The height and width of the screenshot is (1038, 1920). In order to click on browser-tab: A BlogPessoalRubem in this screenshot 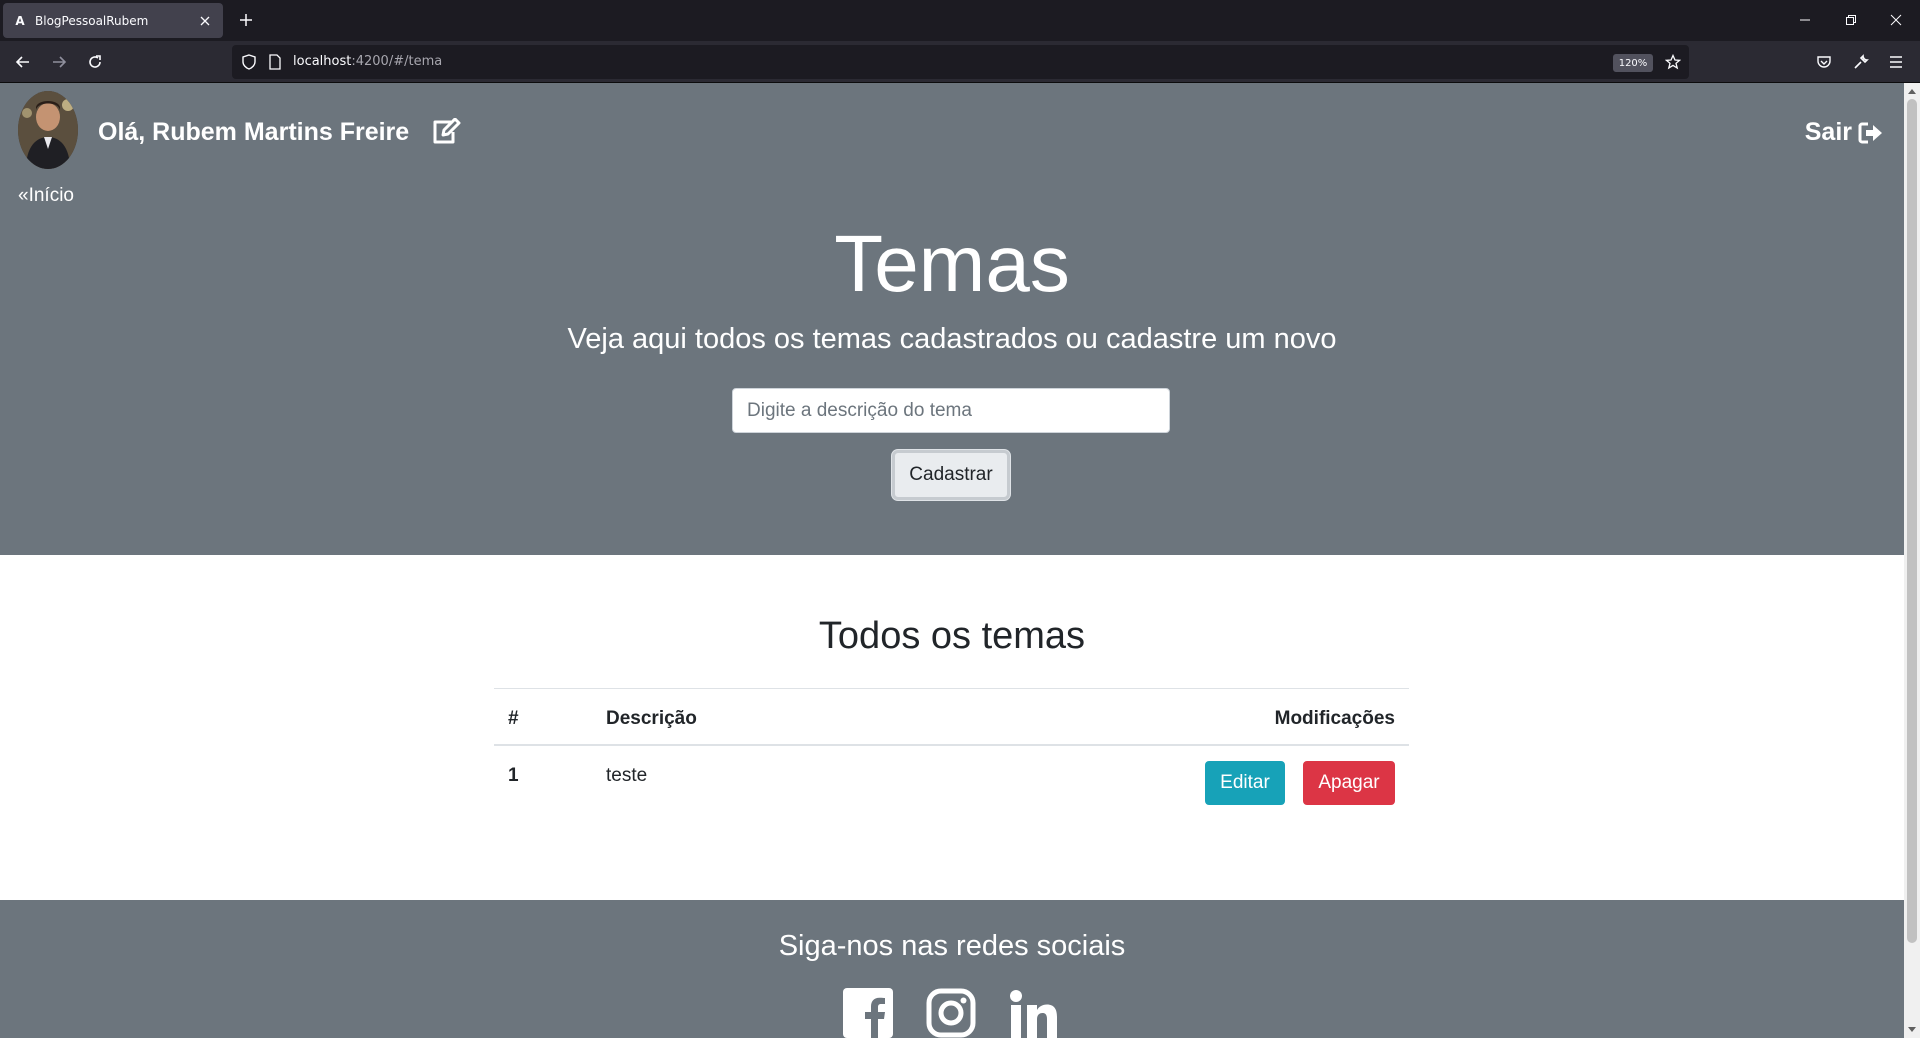, I will do `click(113, 20)`.